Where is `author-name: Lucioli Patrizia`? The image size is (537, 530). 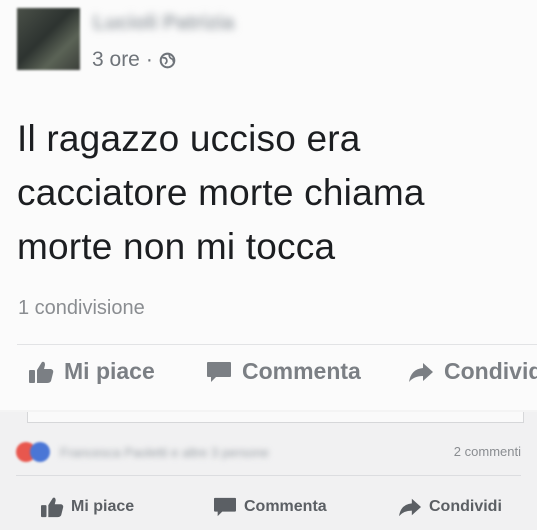 author-name: Lucioli Patrizia is located at coordinates (163, 23).